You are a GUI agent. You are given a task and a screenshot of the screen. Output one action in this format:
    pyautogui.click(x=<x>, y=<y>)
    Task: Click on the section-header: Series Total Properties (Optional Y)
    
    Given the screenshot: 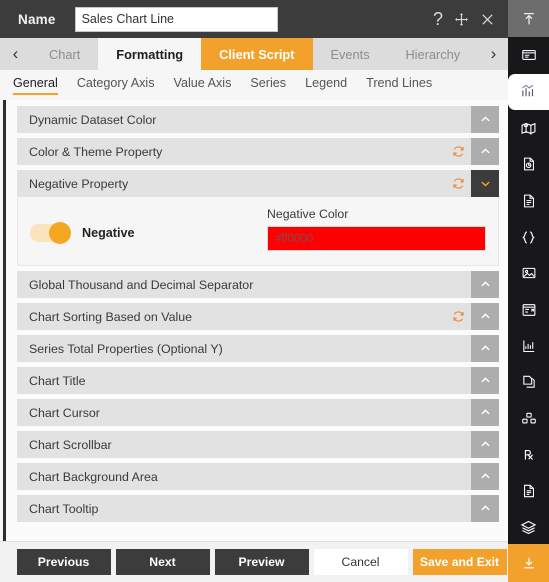 What is the action you would take?
    pyautogui.click(x=258, y=348)
    